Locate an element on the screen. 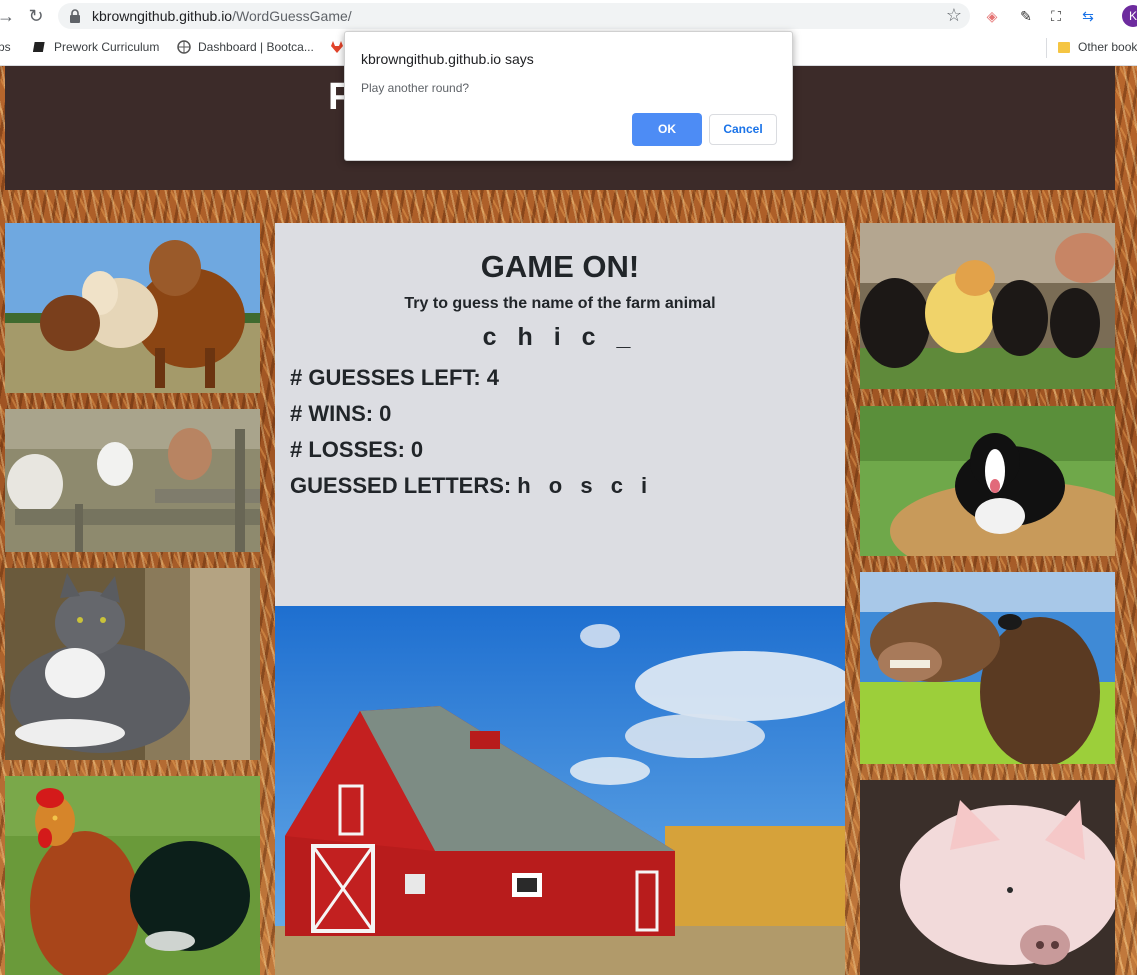 This screenshot has width=1137, height=975. bookmarks-divider is located at coordinates (1046, 48).